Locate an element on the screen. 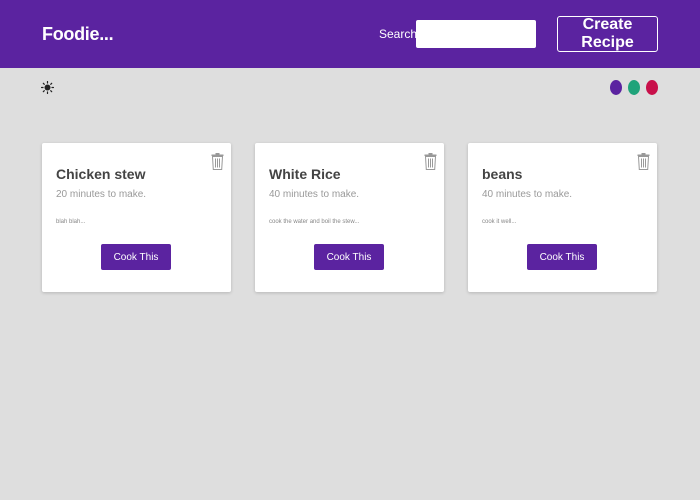  color-swatch-red is located at coordinates (652, 87).